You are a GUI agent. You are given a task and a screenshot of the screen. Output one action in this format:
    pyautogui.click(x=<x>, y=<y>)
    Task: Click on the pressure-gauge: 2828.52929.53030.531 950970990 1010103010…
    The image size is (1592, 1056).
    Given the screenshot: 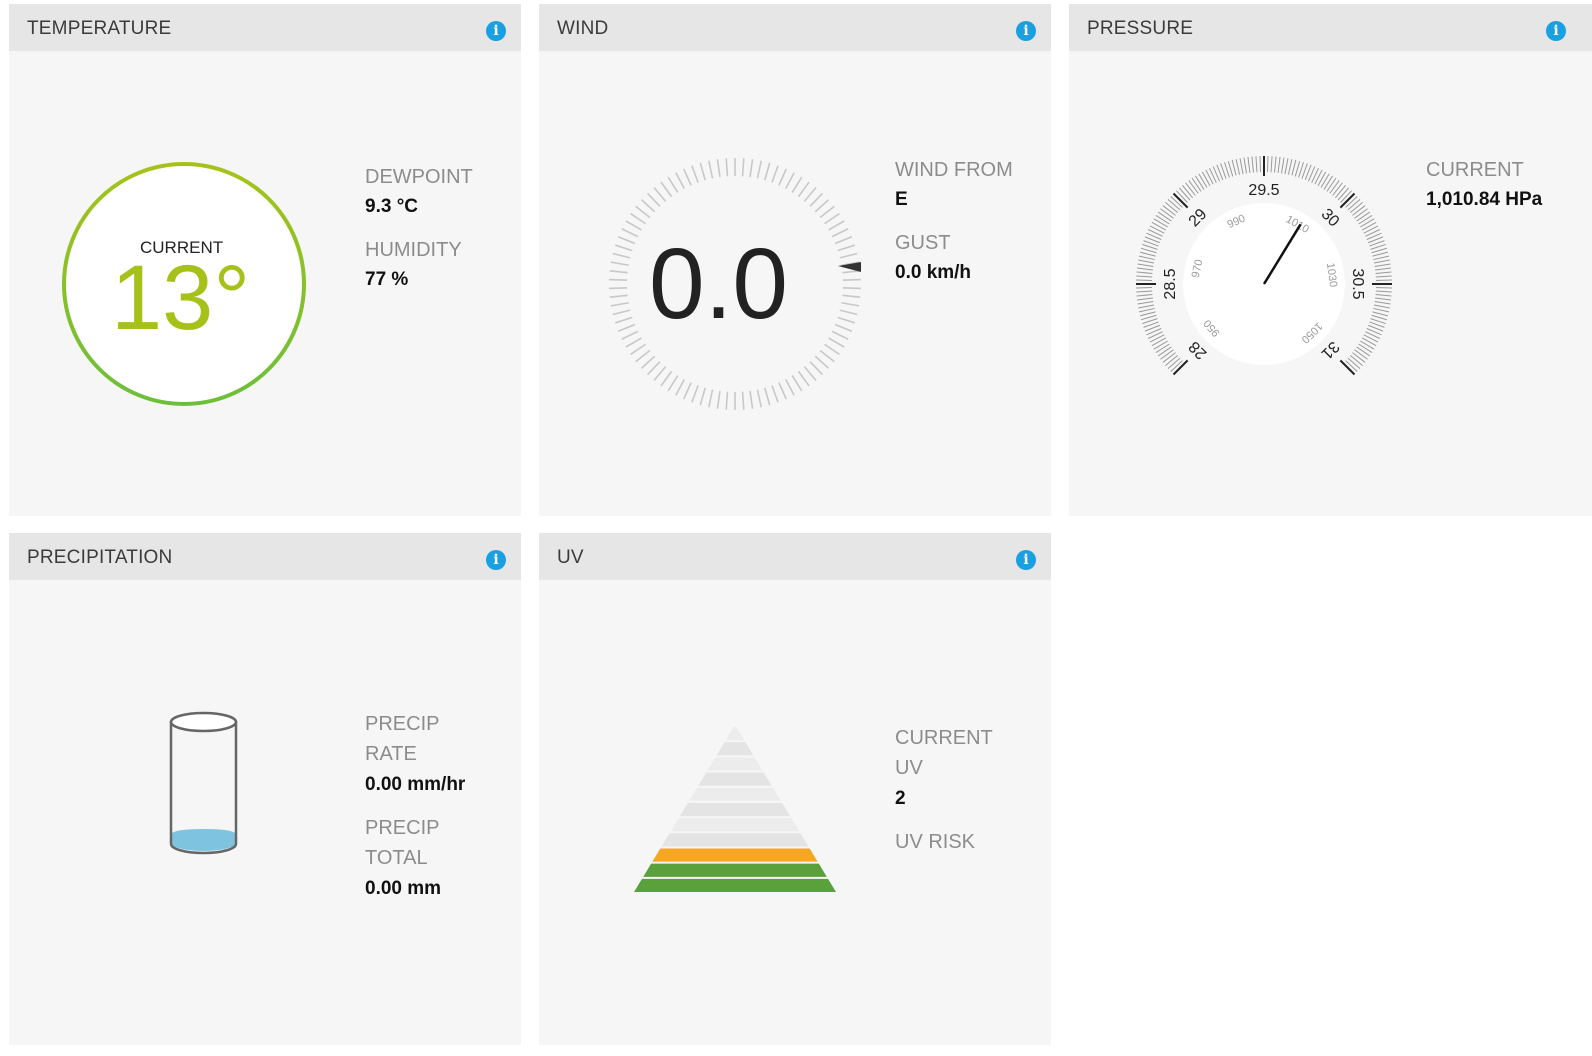 What is the action you would take?
    pyautogui.click(x=1264, y=266)
    